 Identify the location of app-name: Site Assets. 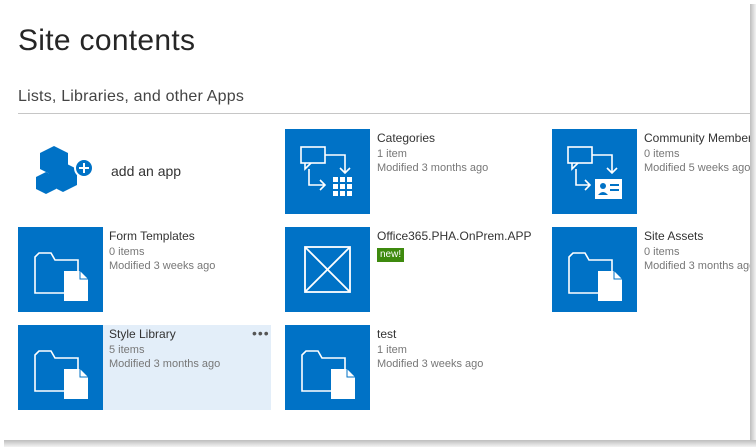
(697, 236).